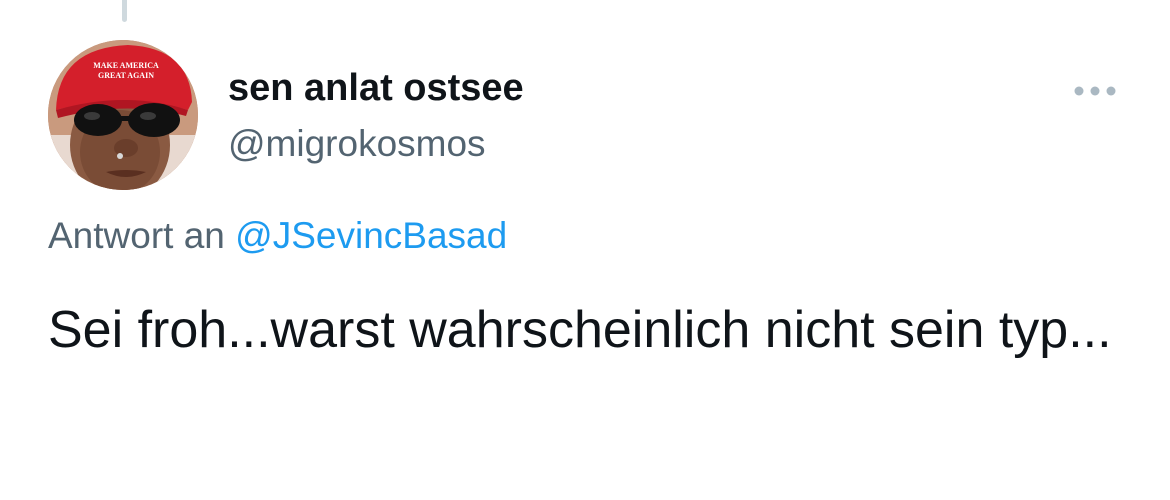  I want to click on thread-connector-line, so click(124, 11).